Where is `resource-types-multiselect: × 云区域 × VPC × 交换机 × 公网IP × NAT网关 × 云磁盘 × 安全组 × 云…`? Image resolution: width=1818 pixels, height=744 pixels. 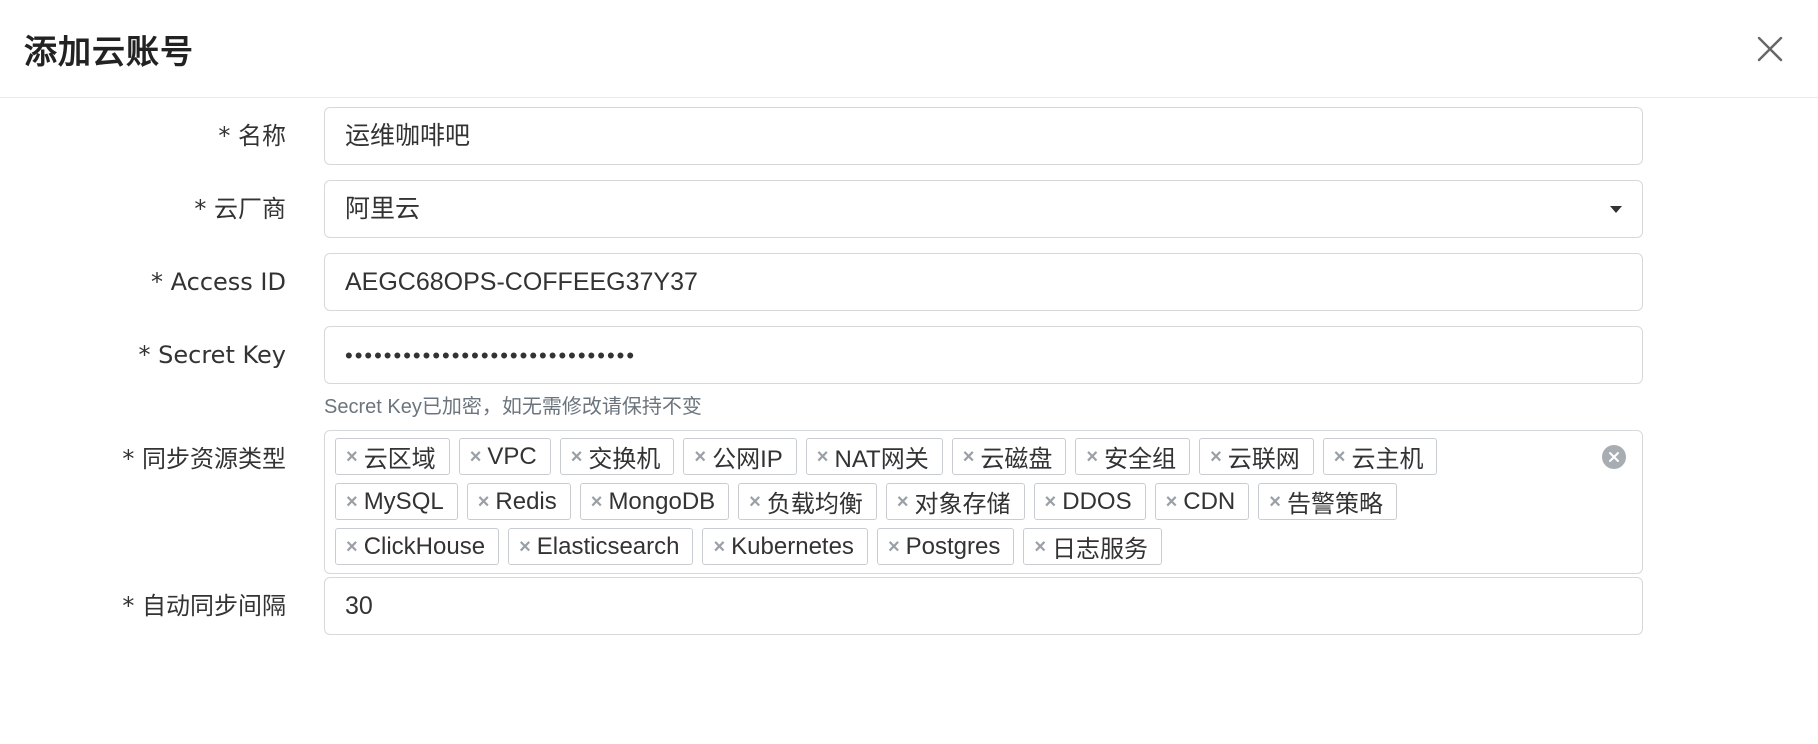 resource-types-multiselect: × 云区域 × VPC × 交换机 × 公网IP × NAT网关 × 云磁盘 × 安全组 × 云… is located at coordinates (983, 502).